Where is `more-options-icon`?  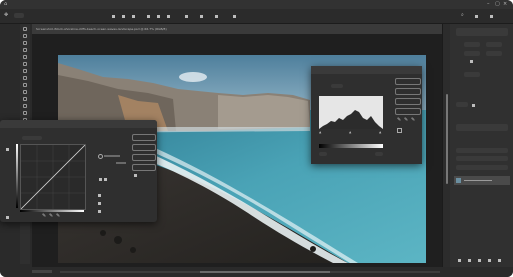
more-options-icon is located at coordinates (216, 16).